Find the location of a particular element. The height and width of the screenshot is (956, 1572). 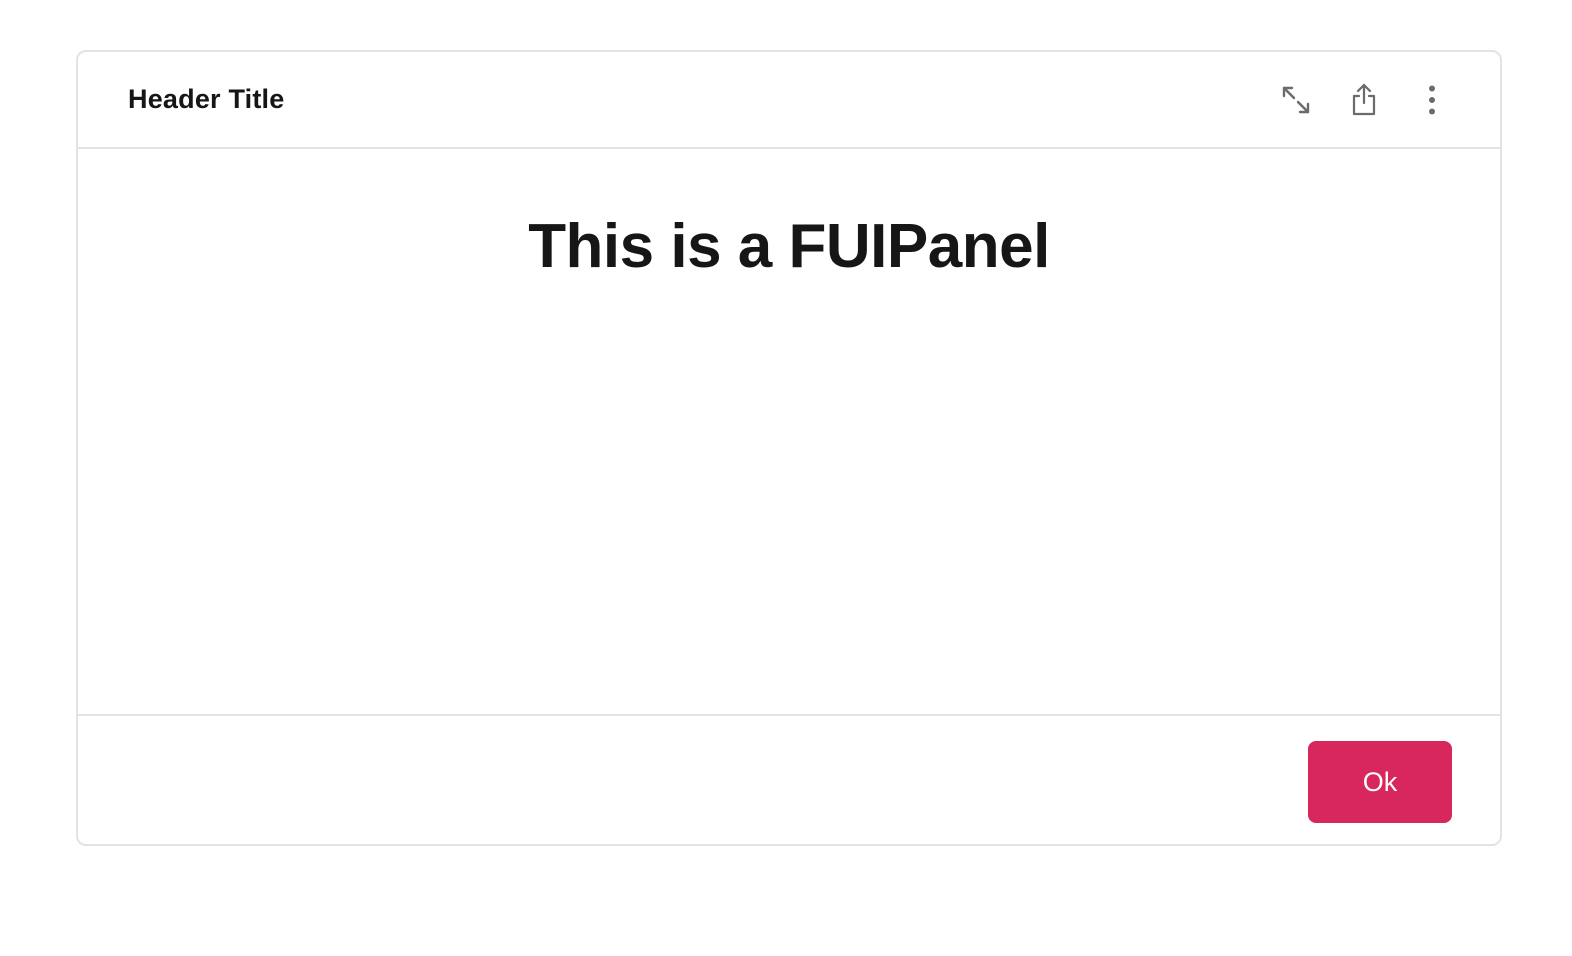

panel-footer: Ok is located at coordinates (789, 780).